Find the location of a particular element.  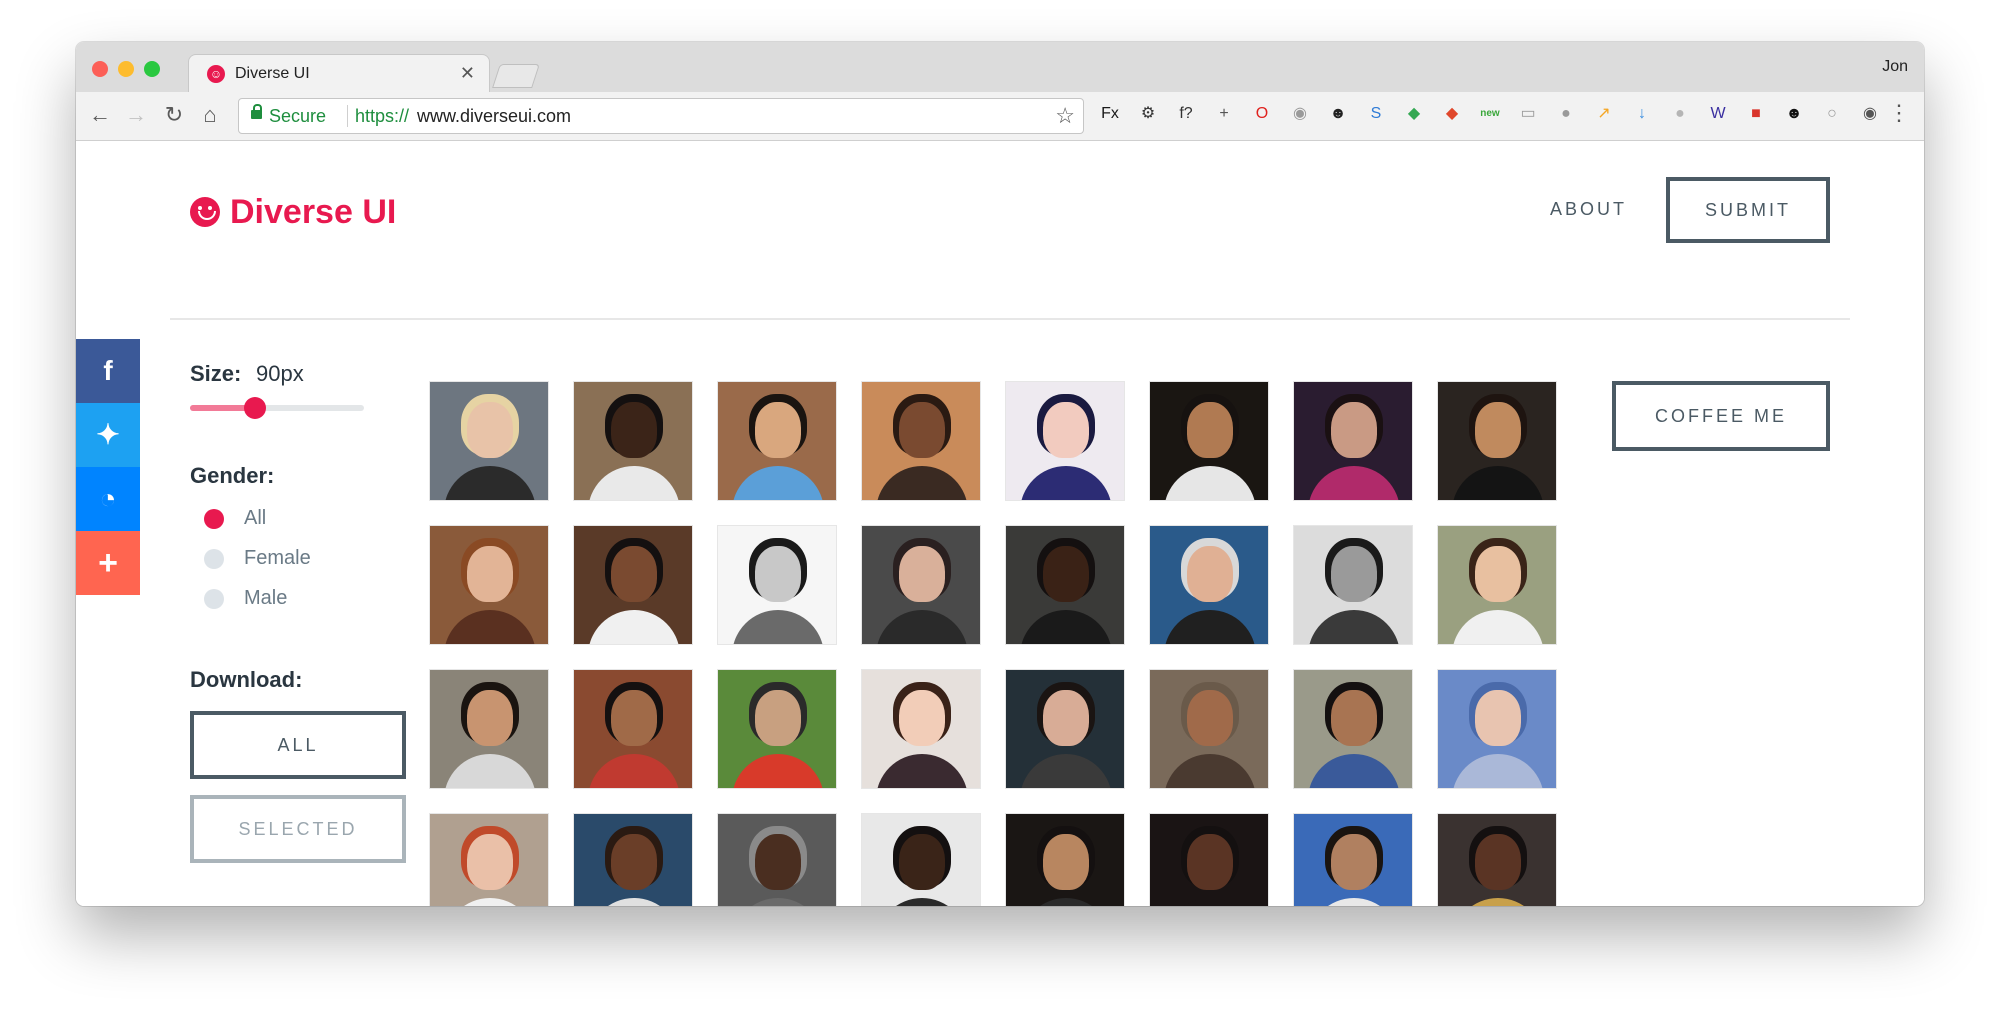

download-all-button: ALL is located at coordinates (298, 745).